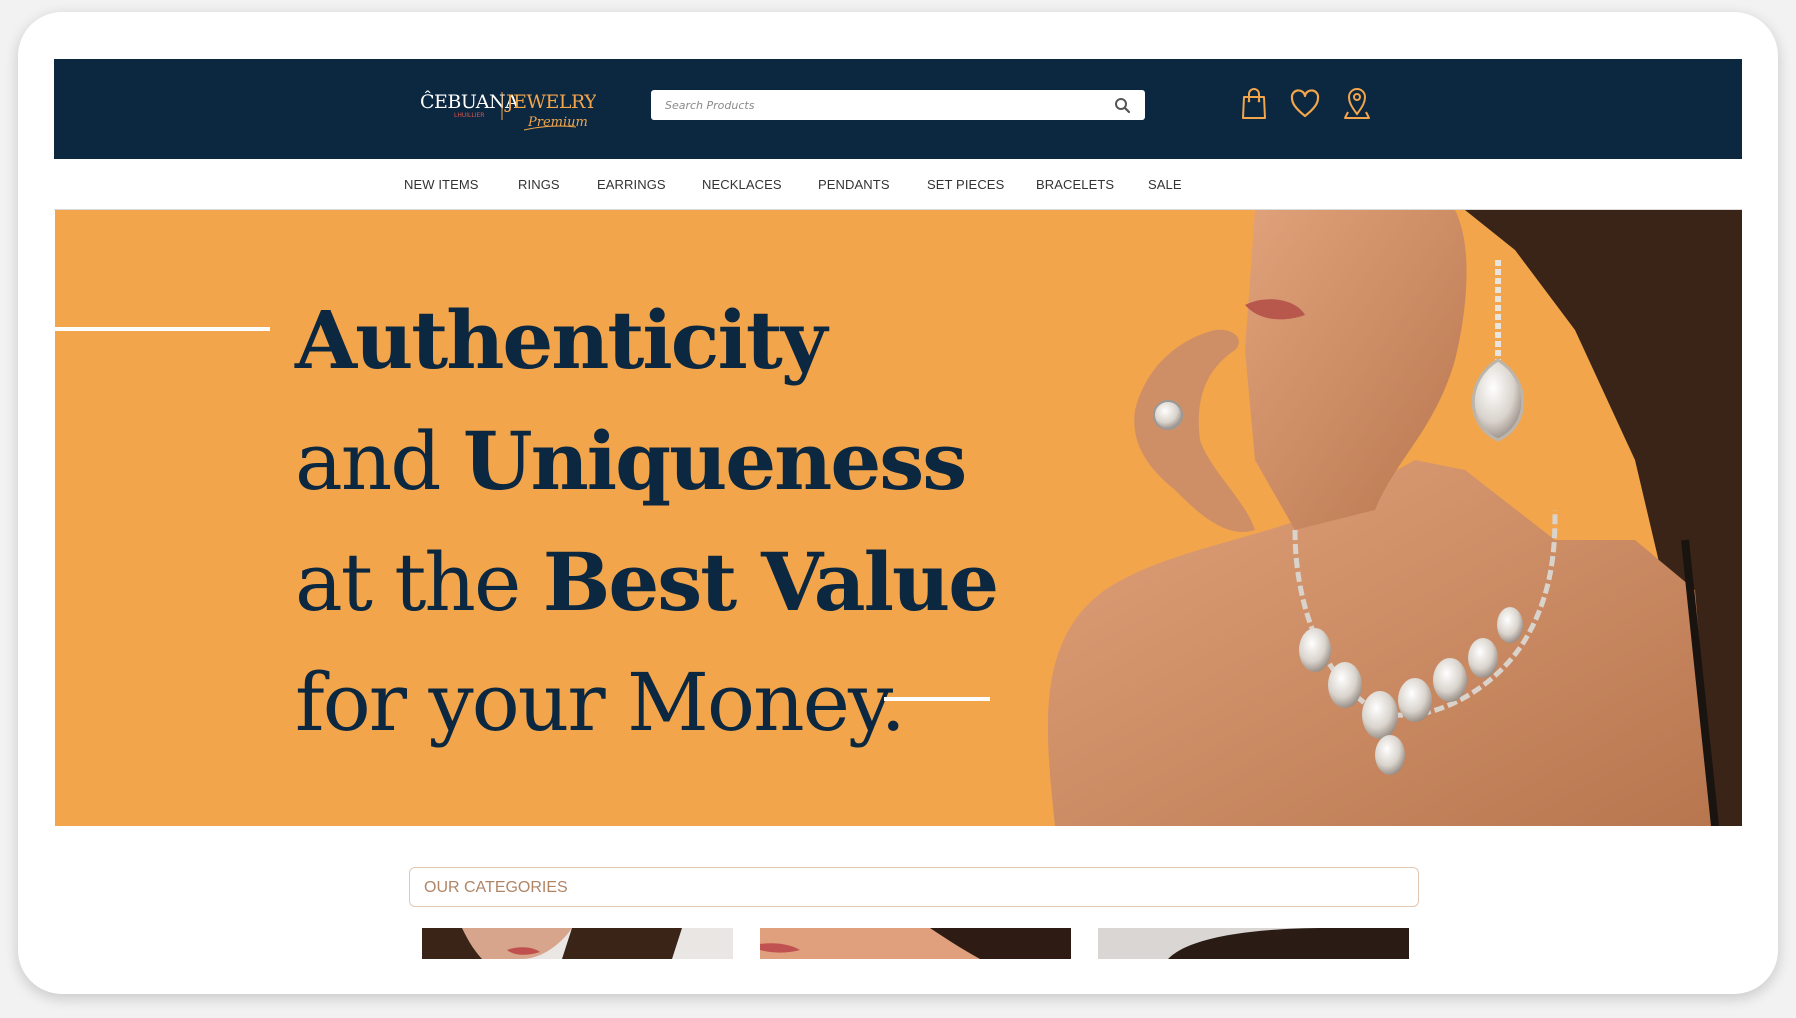 Image resolution: width=1796 pixels, height=1018 pixels. I want to click on nav-sale: SALE, so click(1165, 184).